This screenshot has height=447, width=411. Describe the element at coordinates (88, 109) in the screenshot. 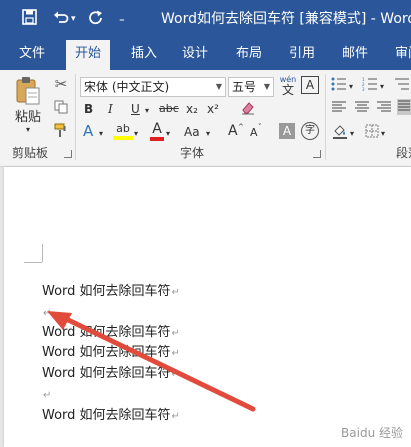

I see `bold-button: B` at that location.